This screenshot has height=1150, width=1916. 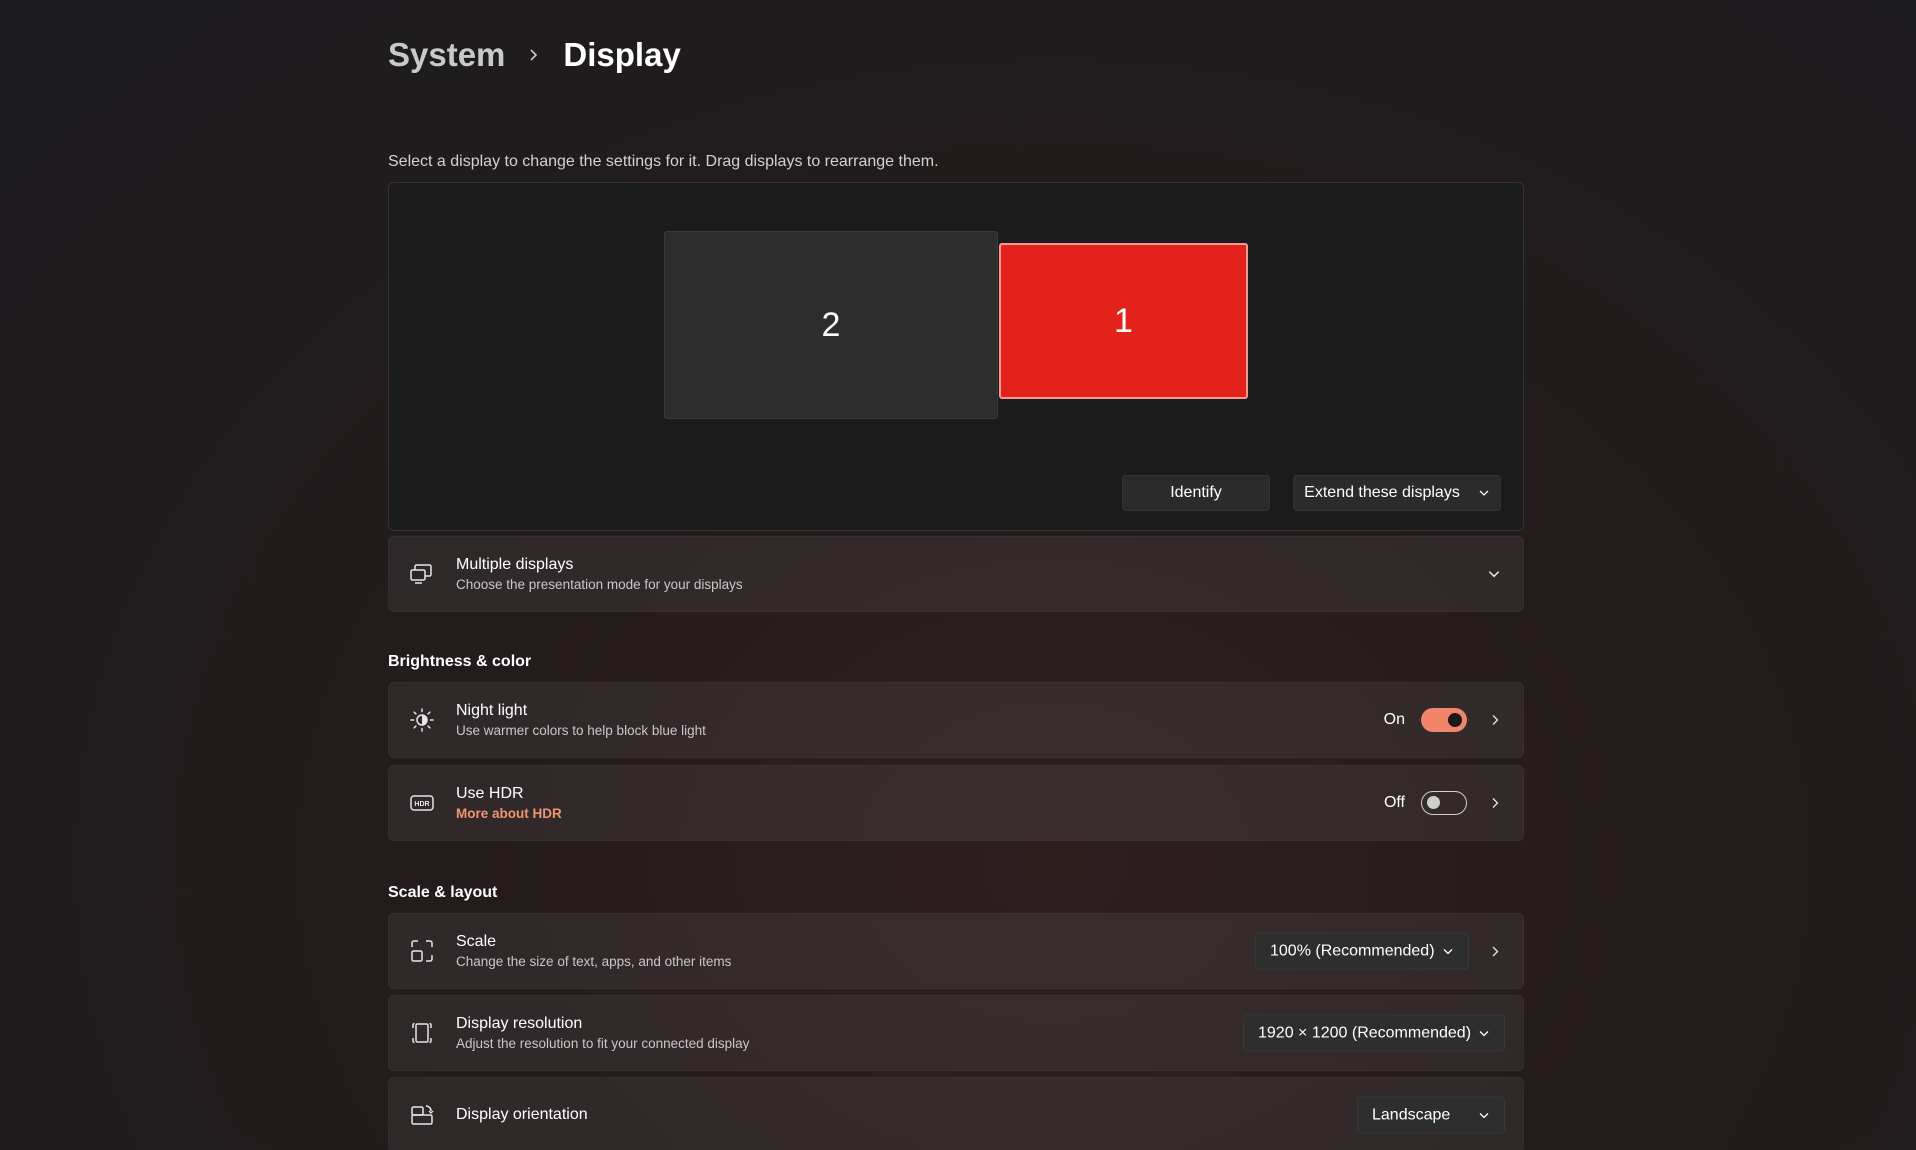 What do you see at coordinates (421, 574) in the screenshot?
I see `multiple-displays-icon` at bounding box center [421, 574].